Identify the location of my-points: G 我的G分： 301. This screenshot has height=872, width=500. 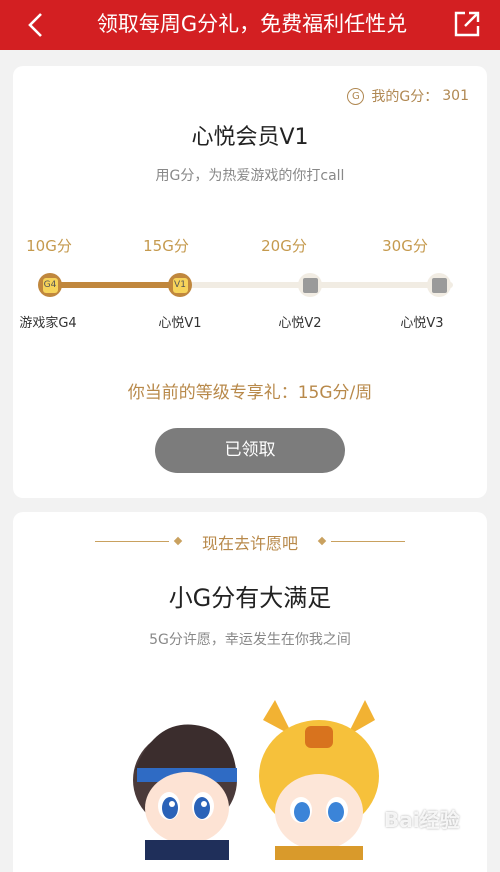
(408, 96).